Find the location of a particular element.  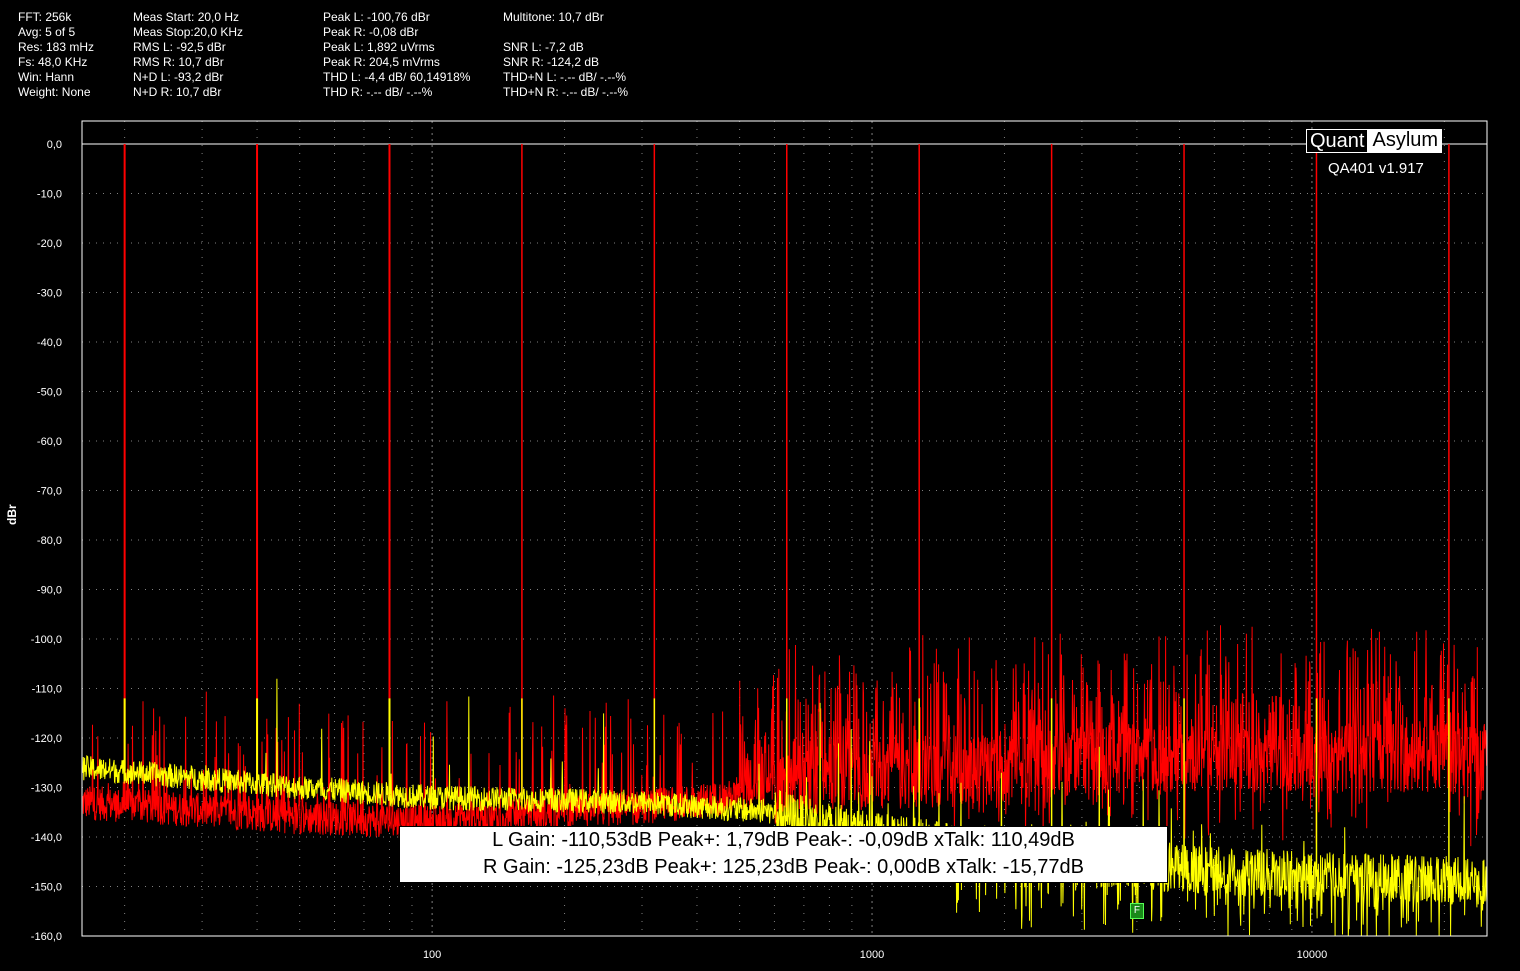

y-tick-label: -40,0 is located at coordinates (49, 343).